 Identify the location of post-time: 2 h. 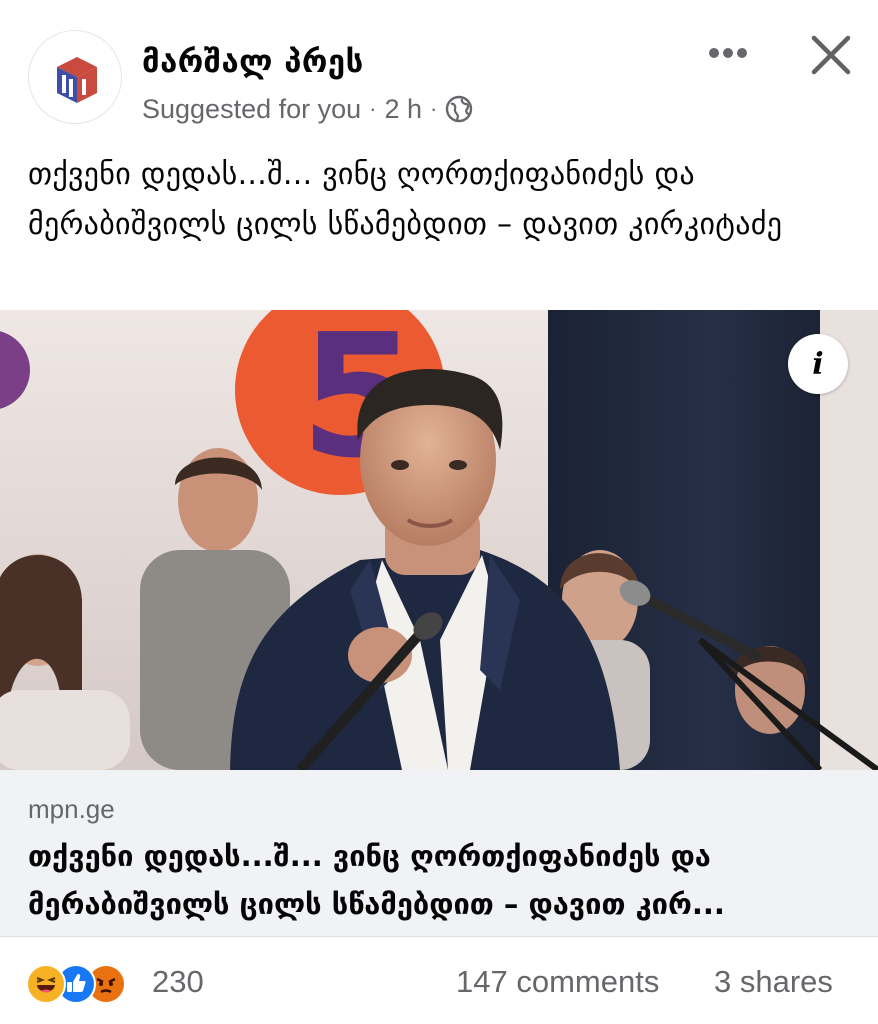
(403, 109).